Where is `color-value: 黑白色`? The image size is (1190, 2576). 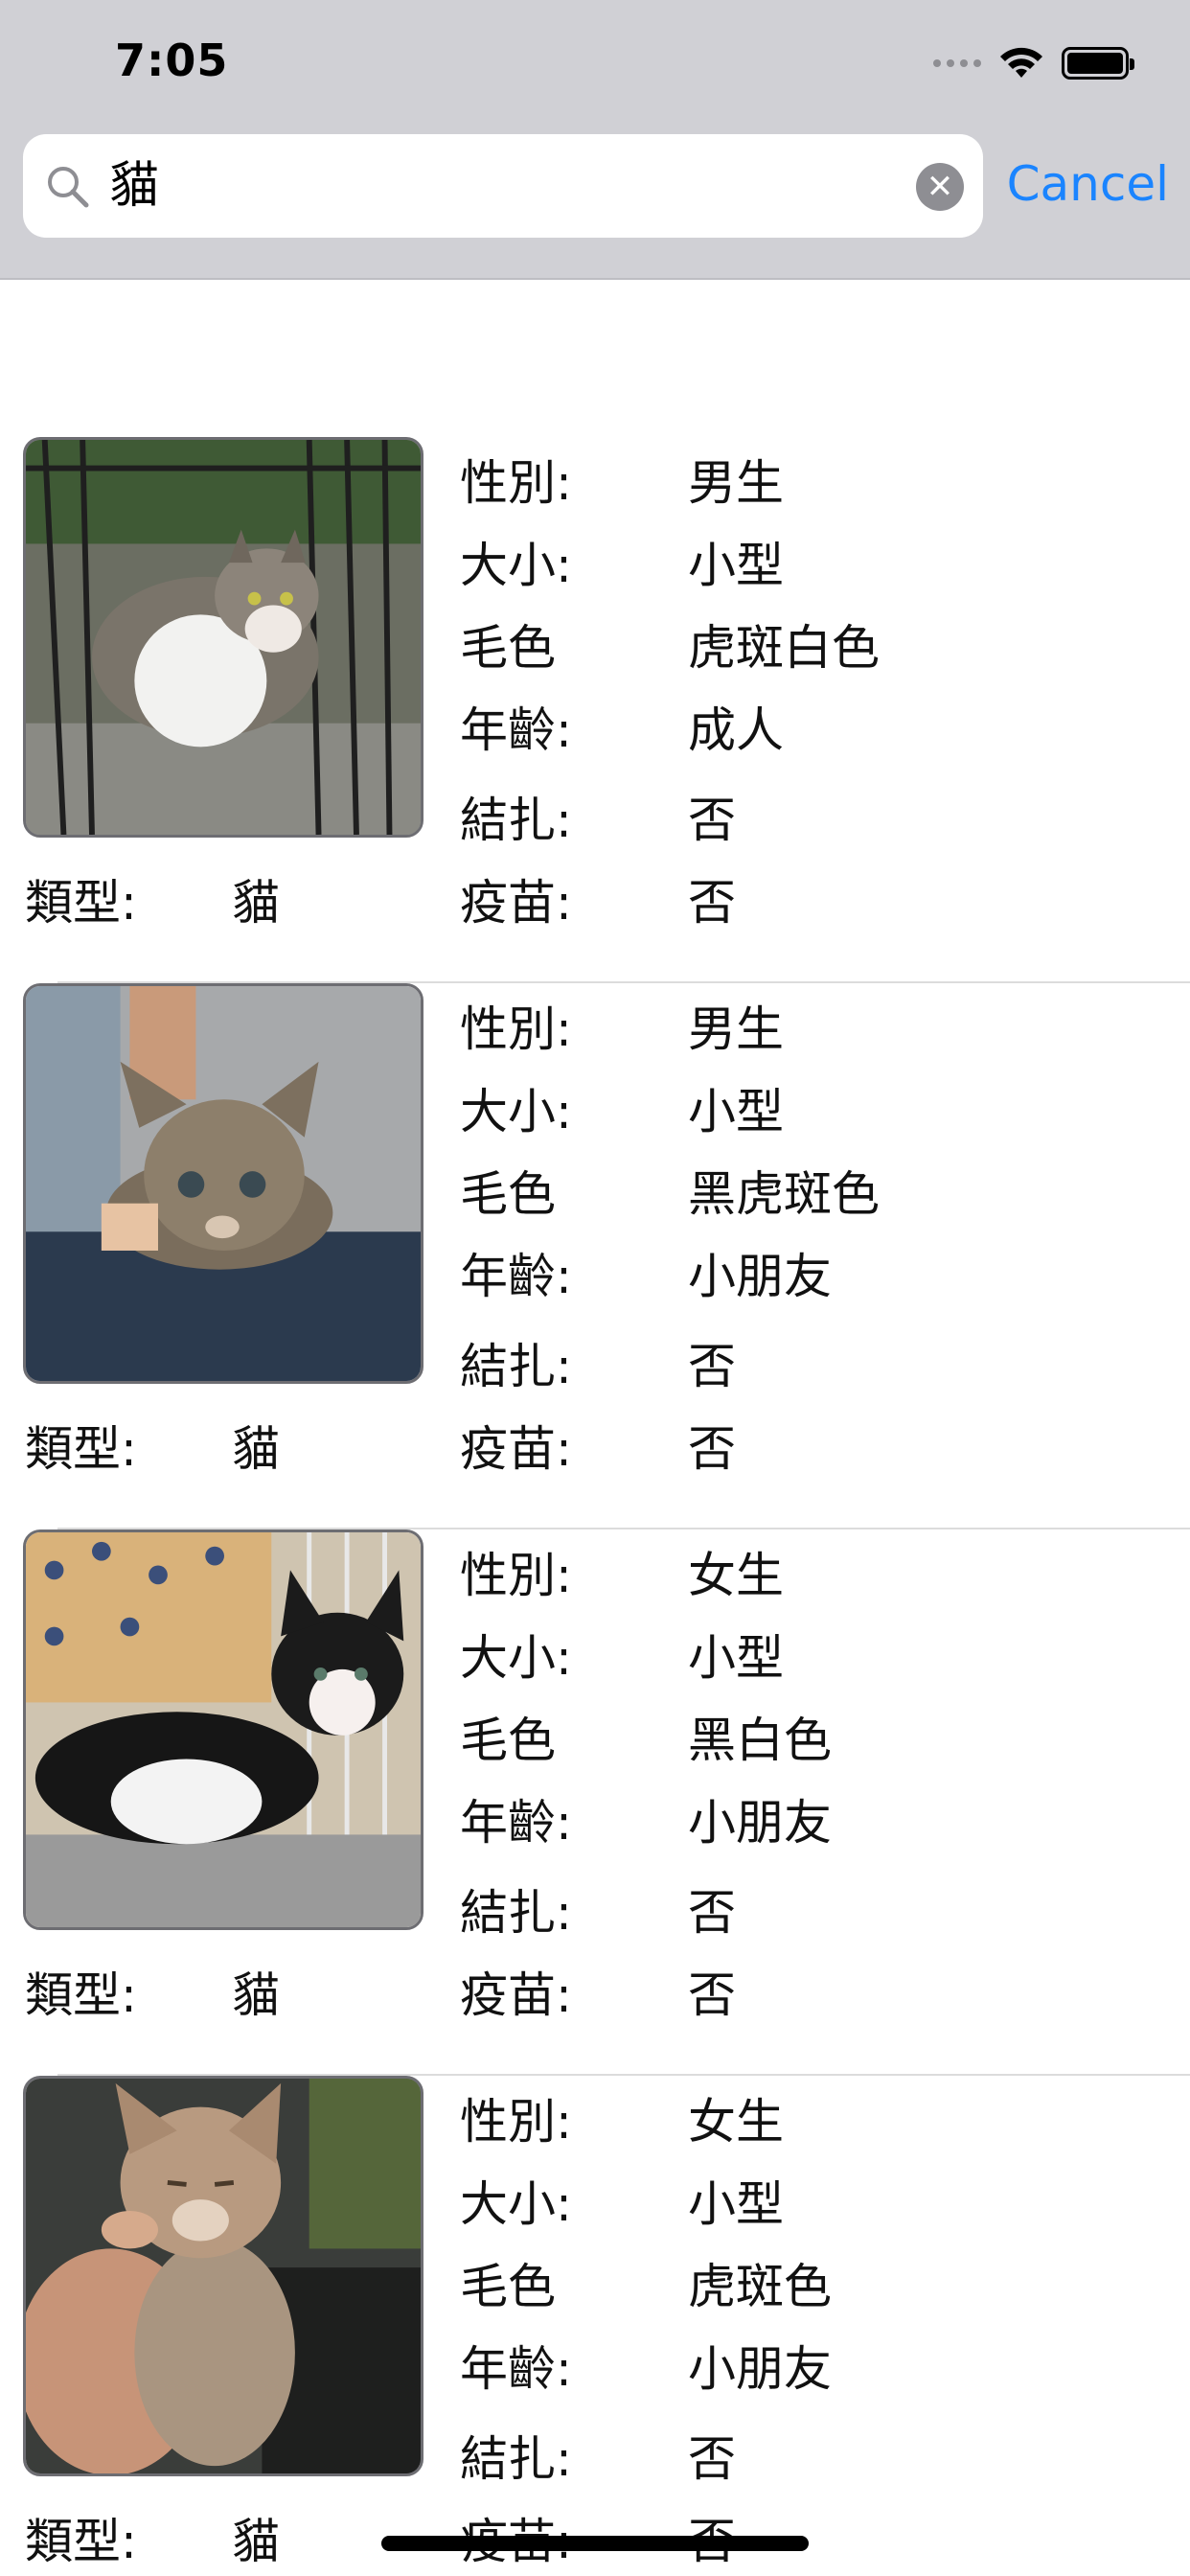 color-value: 黑白色 is located at coordinates (760, 1740).